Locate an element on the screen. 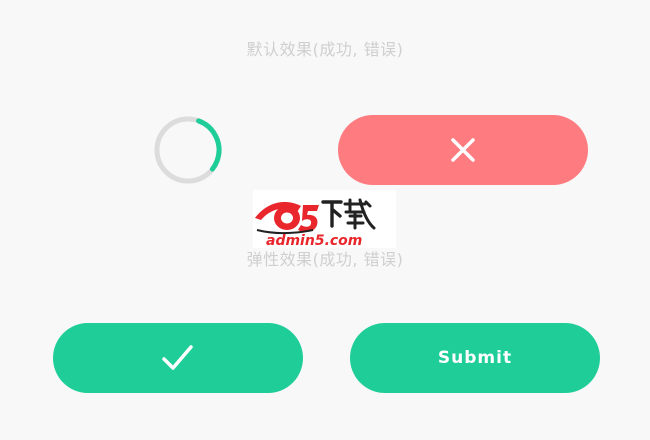 Image resolution: width=650 pixels, height=440 pixels. loading-spinner is located at coordinates (188, 150).